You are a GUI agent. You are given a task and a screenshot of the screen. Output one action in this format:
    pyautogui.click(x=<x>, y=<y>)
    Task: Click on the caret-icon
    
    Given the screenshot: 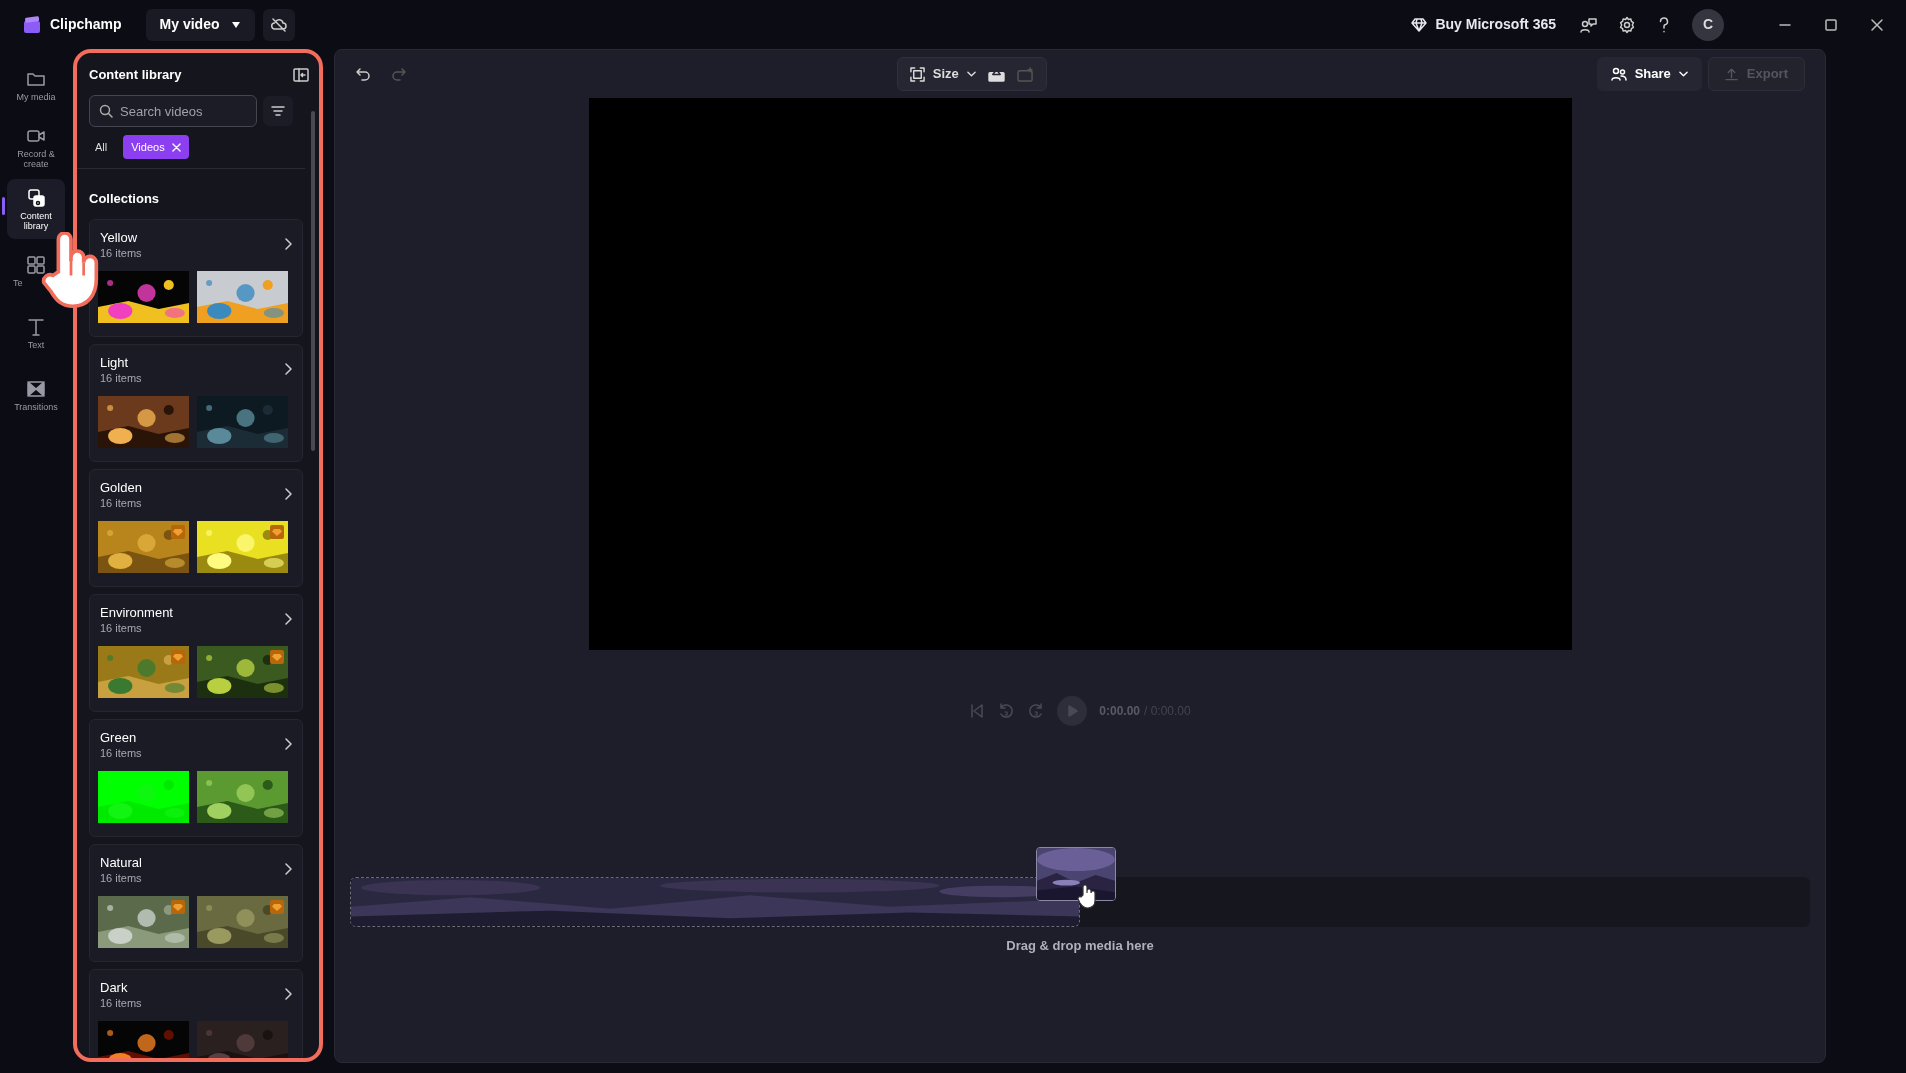 What is the action you would take?
    pyautogui.click(x=236, y=24)
    